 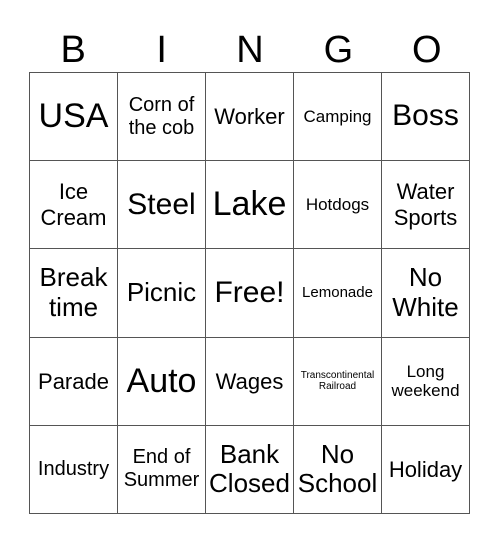 I want to click on bingo-cell: Free!, so click(x=250, y=293).